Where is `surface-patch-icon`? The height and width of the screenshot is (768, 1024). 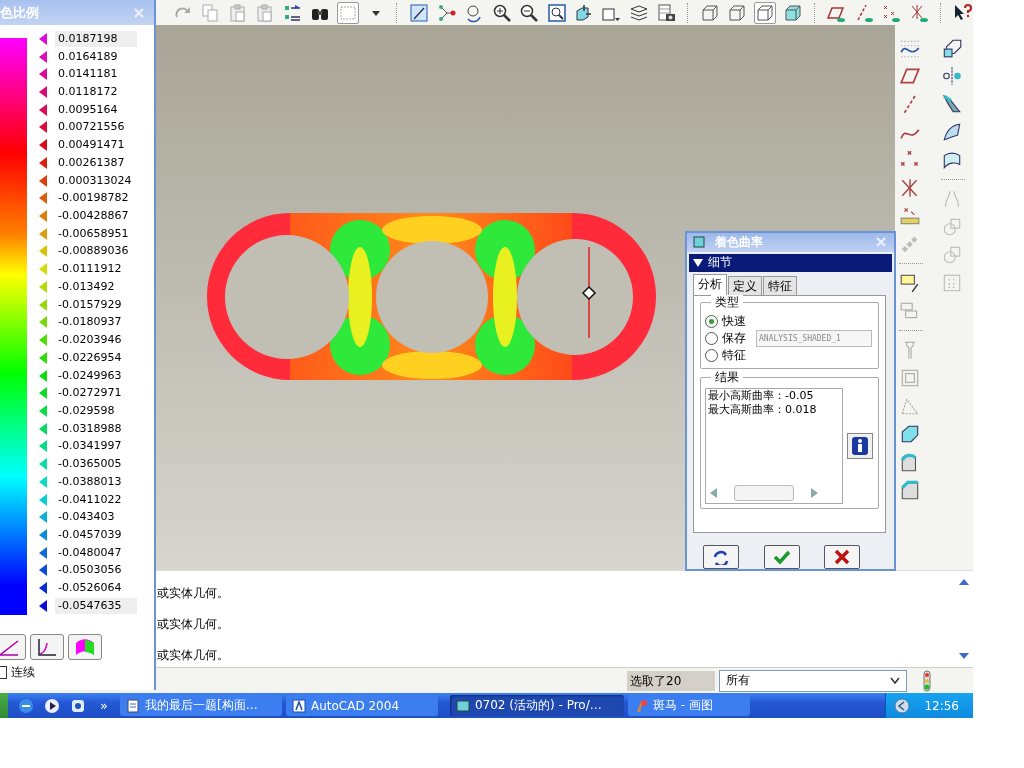 surface-patch-icon is located at coordinates (952, 132).